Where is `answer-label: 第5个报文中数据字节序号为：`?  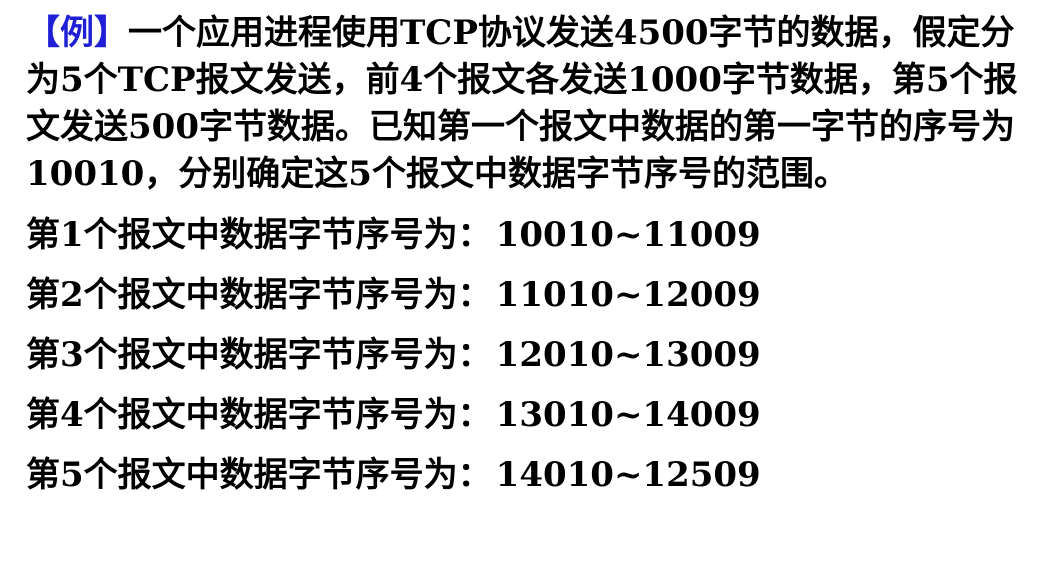 answer-label: 第5个报文中数据字节序号为： is located at coordinates (259, 475).